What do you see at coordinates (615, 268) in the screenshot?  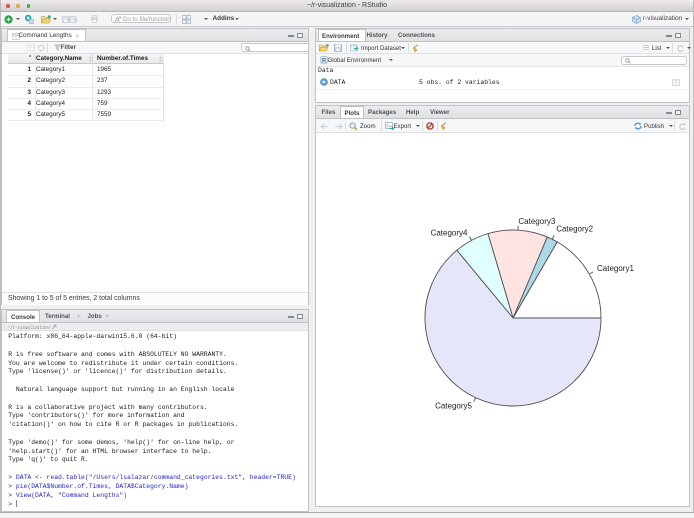 I see `svg-text: Category1` at bounding box center [615, 268].